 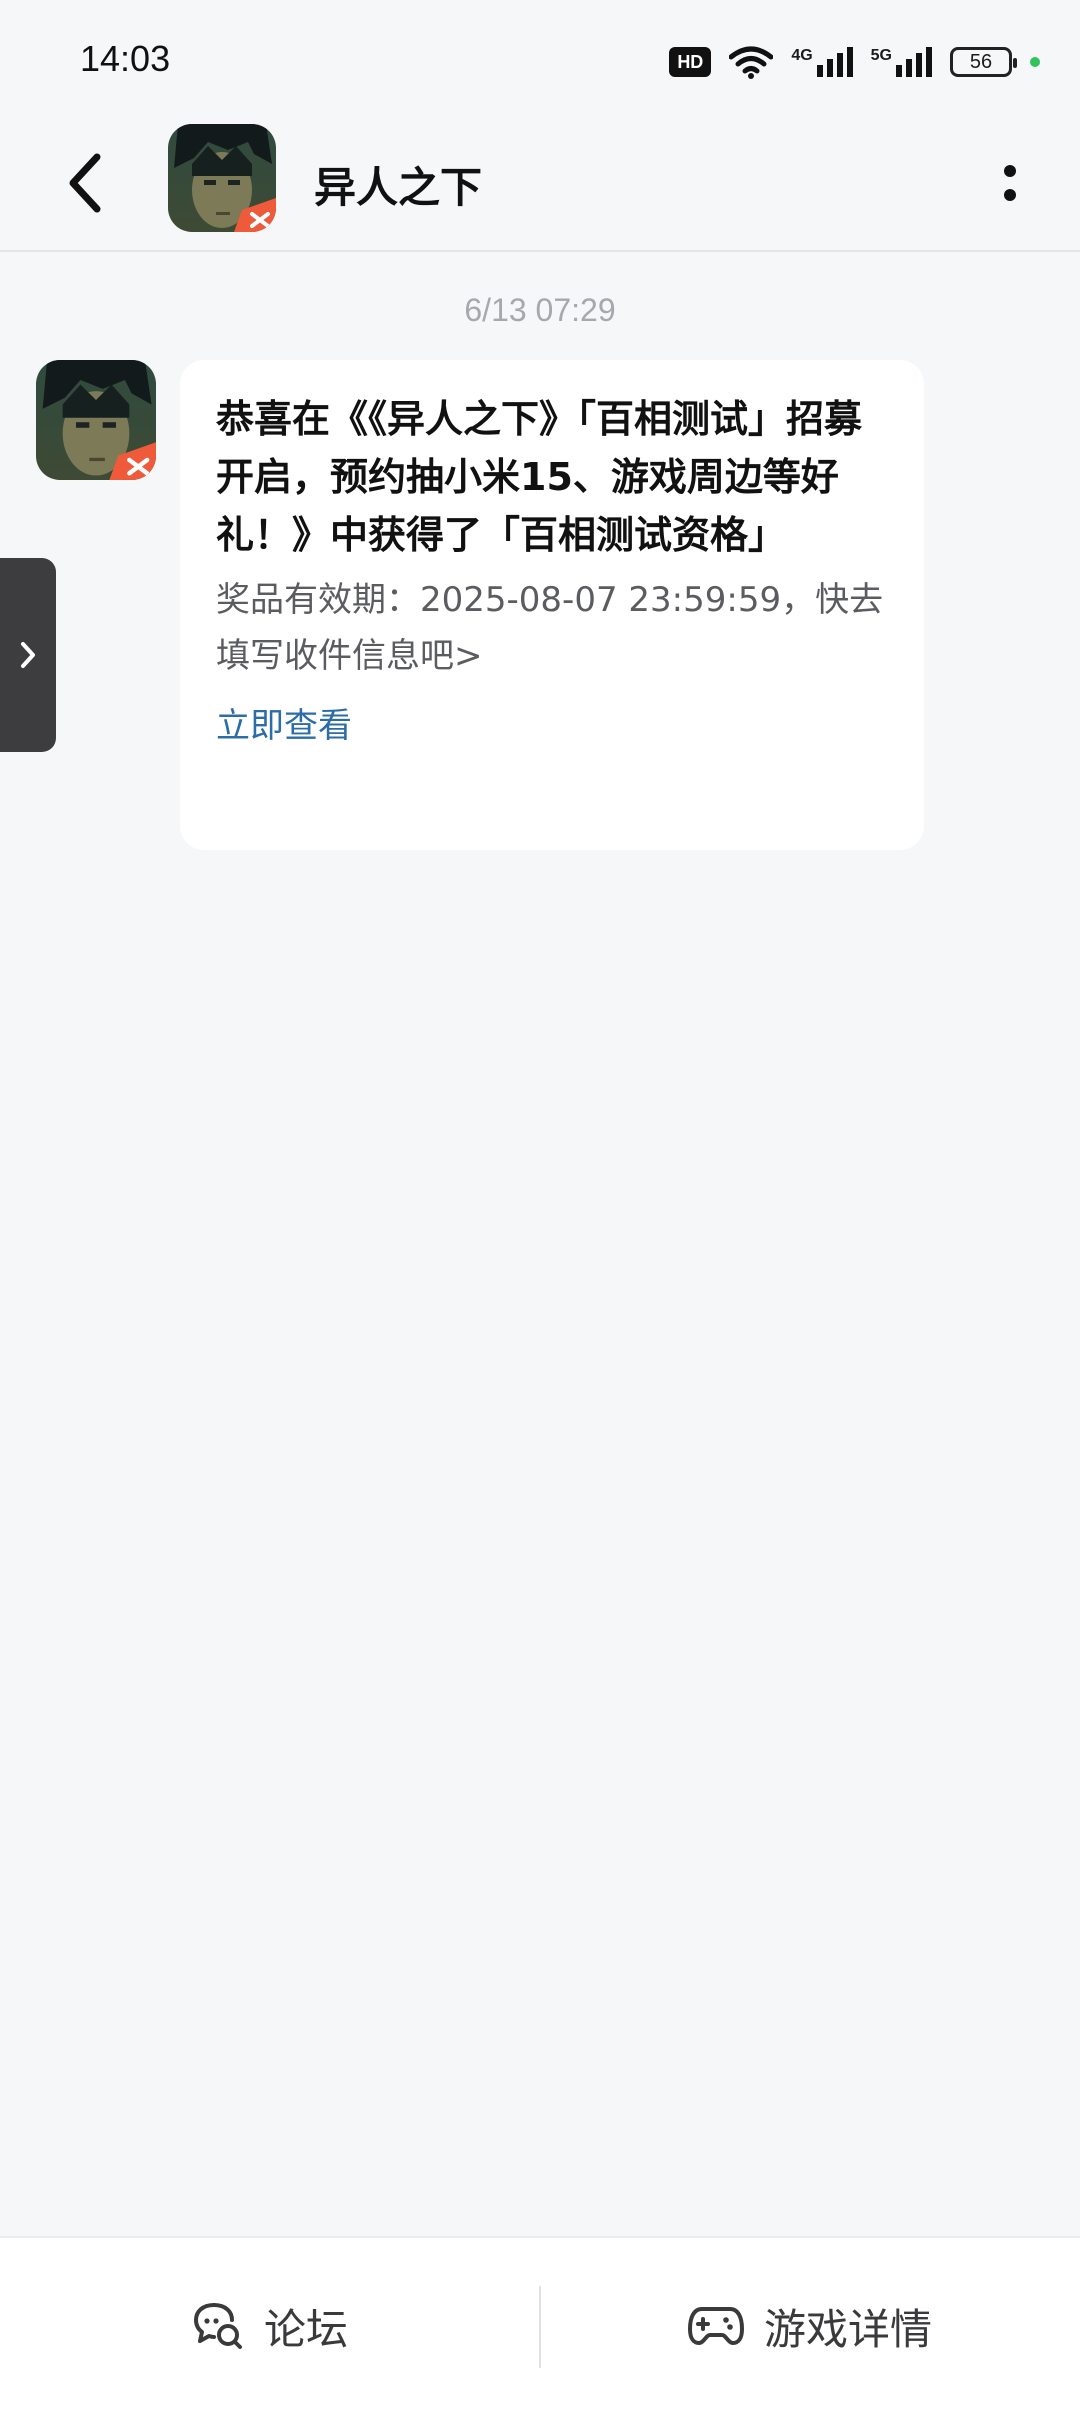 What do you see at coordinates (305, 2329) in the screenshot?
I see `forum-label: 论坛` at bounding box center [305, 2329].